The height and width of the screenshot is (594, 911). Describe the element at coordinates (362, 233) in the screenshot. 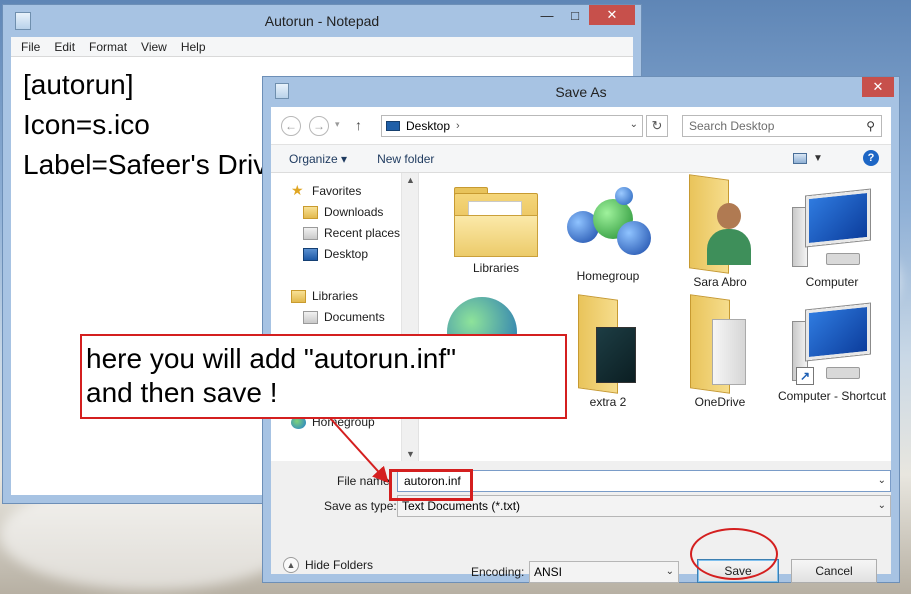

I see `nav-label: Recent places` at that location.